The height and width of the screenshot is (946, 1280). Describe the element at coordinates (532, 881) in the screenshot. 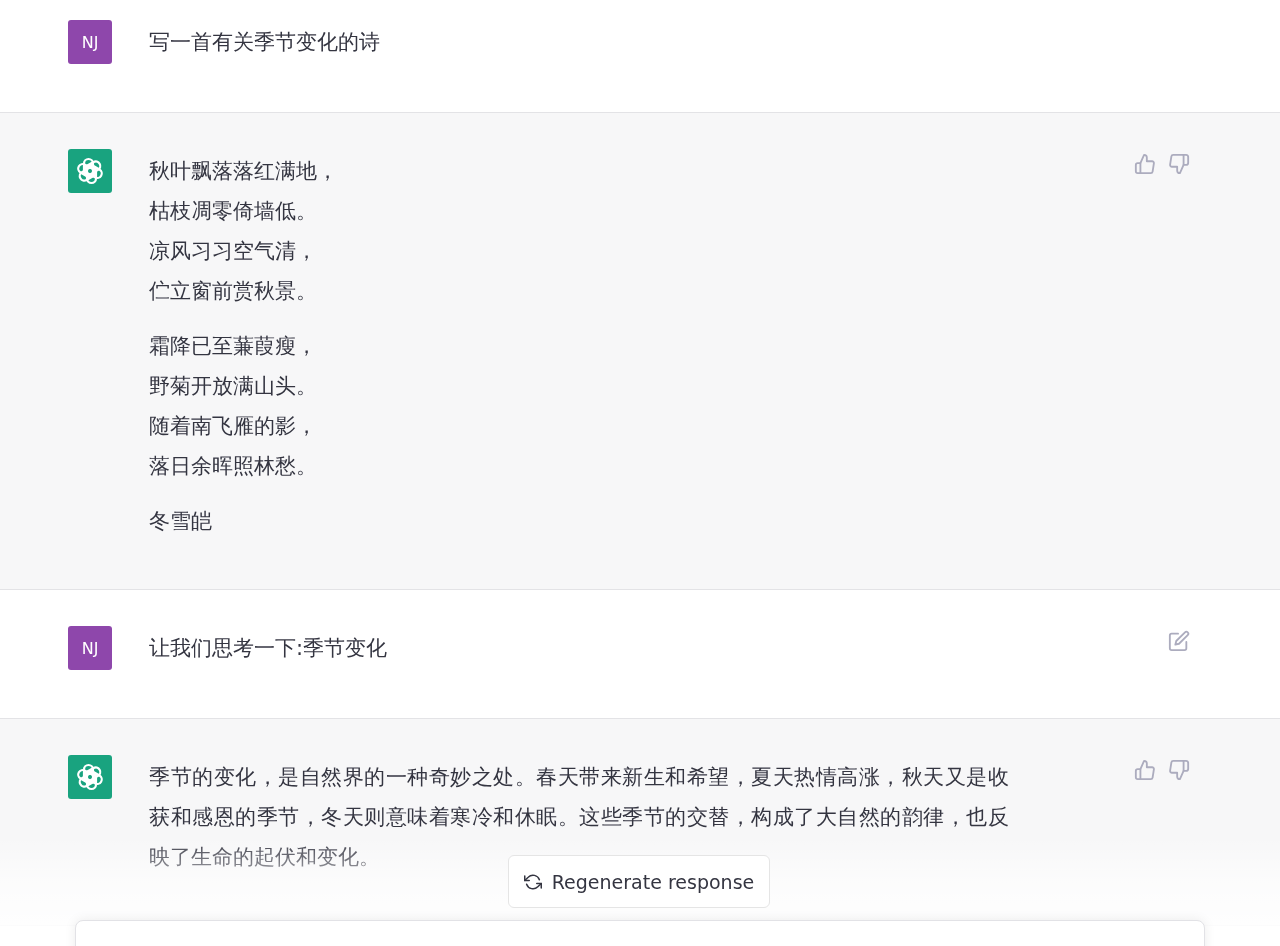

I see `refresh-icon` at that location.